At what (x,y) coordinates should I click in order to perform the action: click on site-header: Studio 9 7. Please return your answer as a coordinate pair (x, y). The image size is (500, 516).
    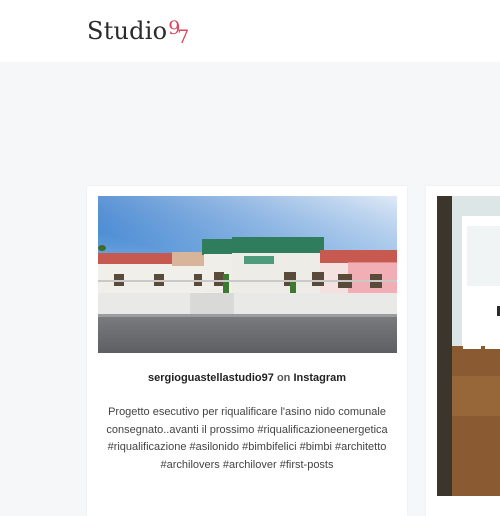
    Looking at the image, I should click on (250, 31).